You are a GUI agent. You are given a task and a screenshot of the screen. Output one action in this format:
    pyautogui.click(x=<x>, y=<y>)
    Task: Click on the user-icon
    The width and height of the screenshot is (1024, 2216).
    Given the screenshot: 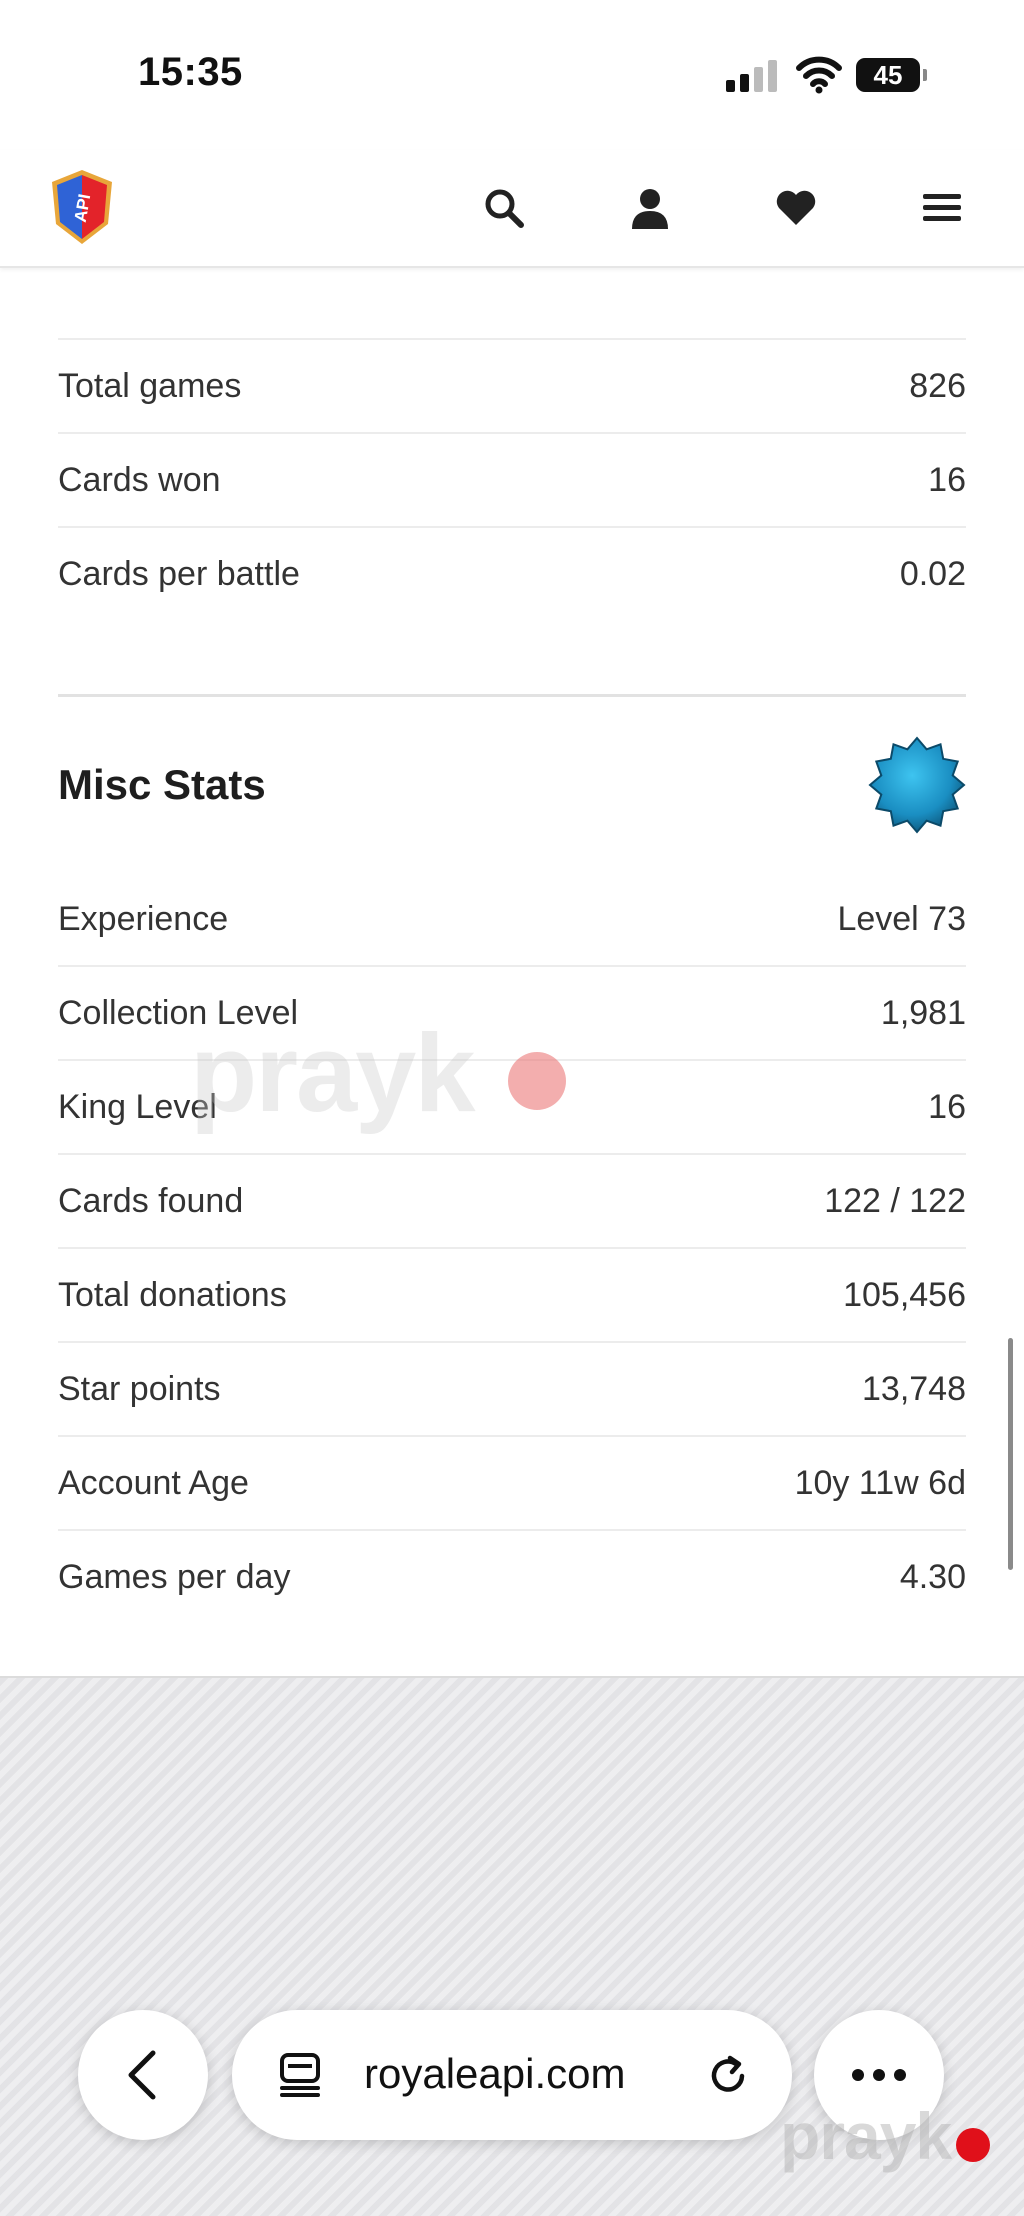 What is the action you would take?
    pyautogui.click(x=650, y=208)
    